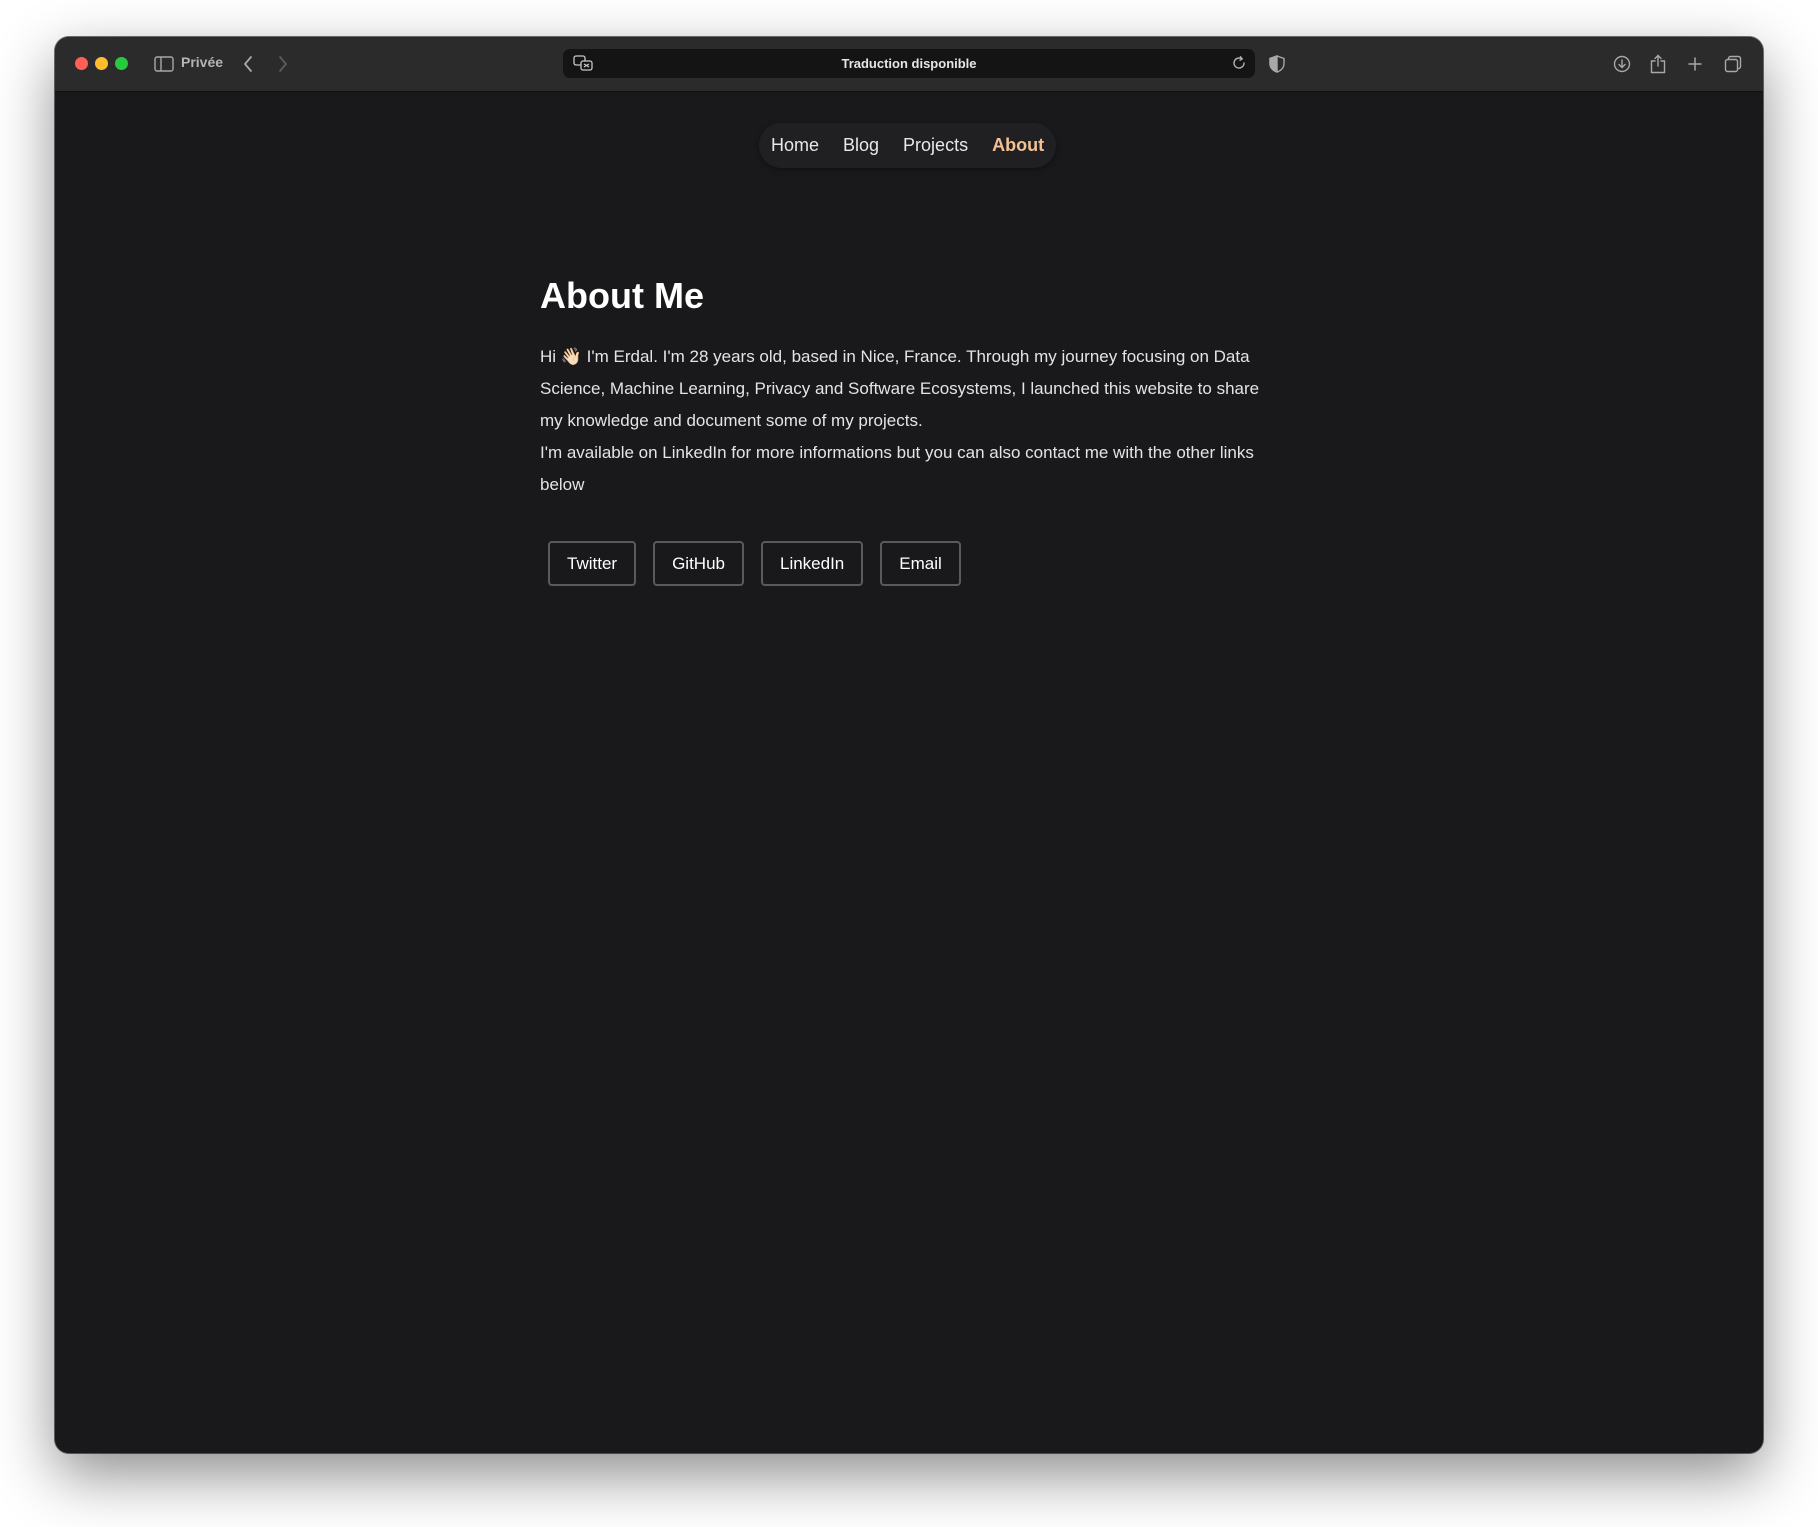 The image size is (1818, 1527). Describe the element at coordinates (920, 563) in the screenshot. I see `email-button: Email` at that location.